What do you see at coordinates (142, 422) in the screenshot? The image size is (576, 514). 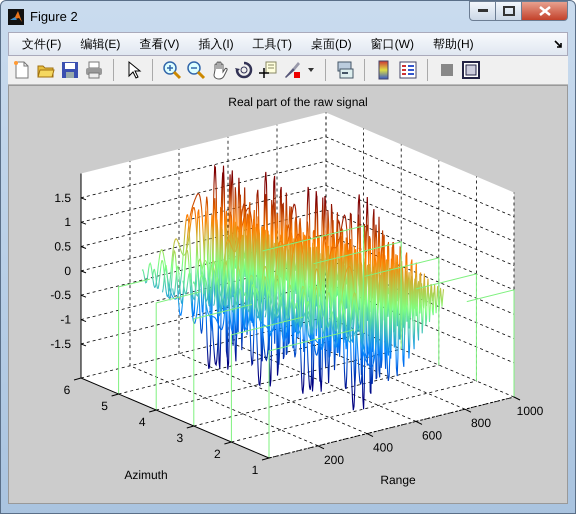 I see `tick-label: 4` at bounding box center [142, 422].